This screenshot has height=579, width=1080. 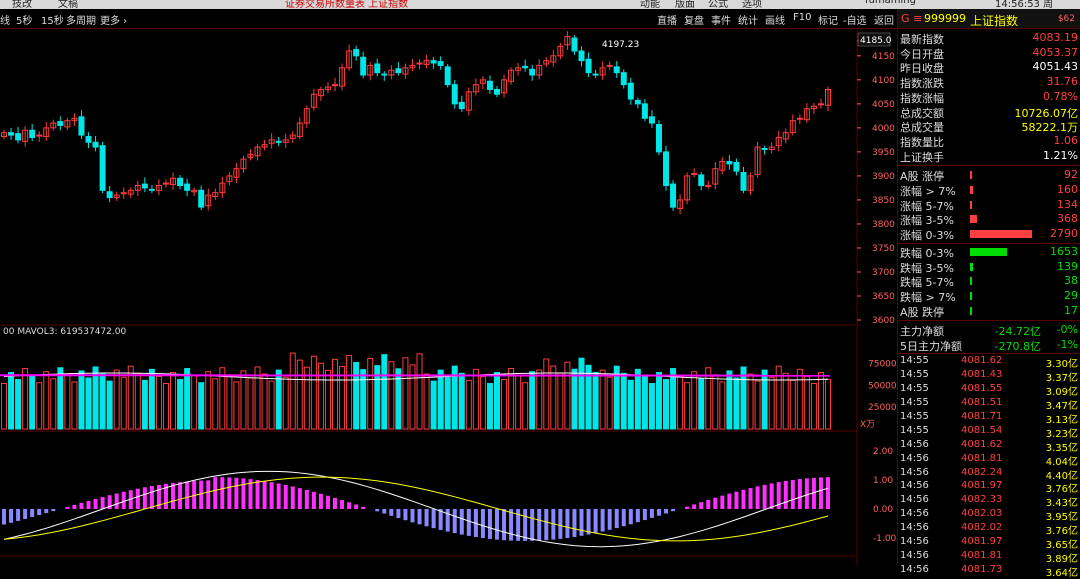 What do you see at coordinates (113, 19) in the screenshot?
I see `more-periods-button: 更多 ›` at bounding box center [113, 19].